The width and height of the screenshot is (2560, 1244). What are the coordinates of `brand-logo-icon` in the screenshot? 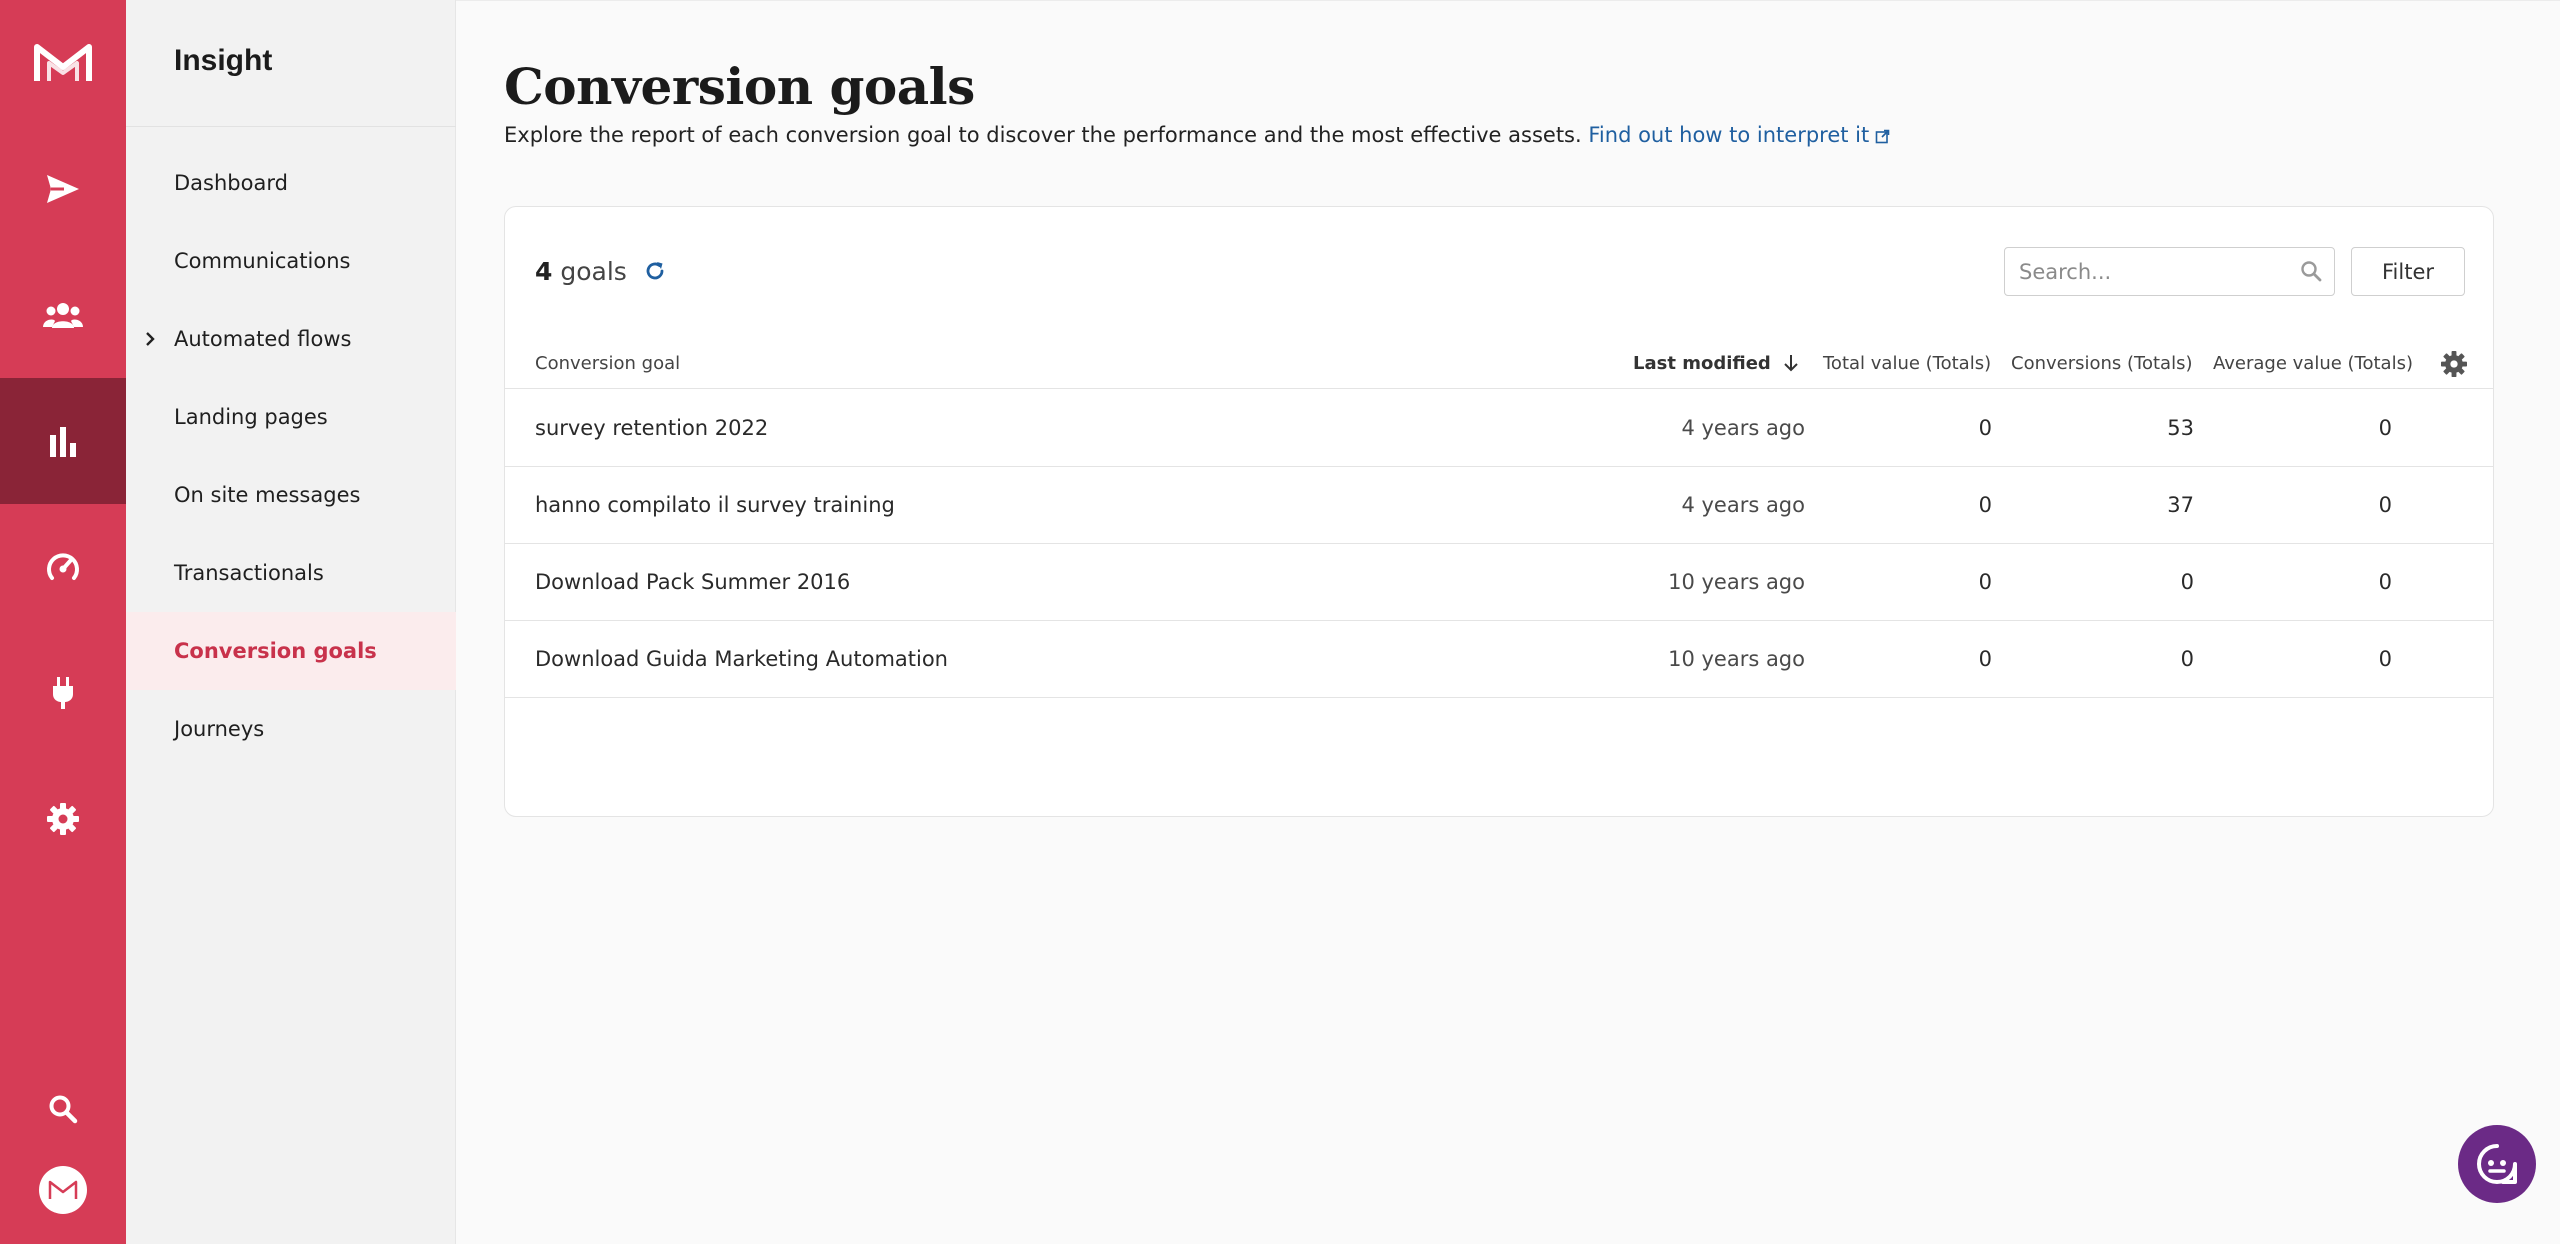 It's located at (63, 62).